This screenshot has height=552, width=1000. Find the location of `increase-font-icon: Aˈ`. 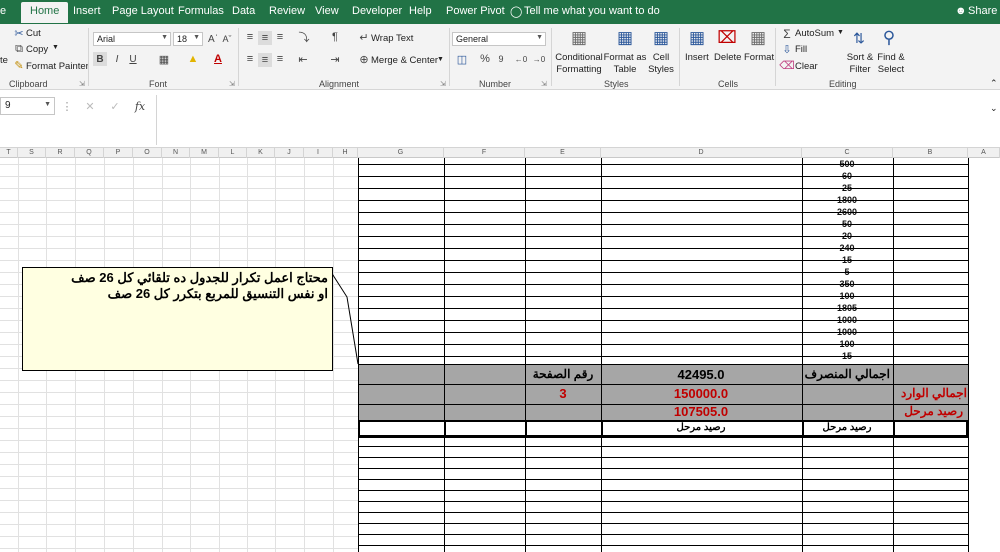

increase-font-icon: Aˈ is located at coordinates (213, 39).